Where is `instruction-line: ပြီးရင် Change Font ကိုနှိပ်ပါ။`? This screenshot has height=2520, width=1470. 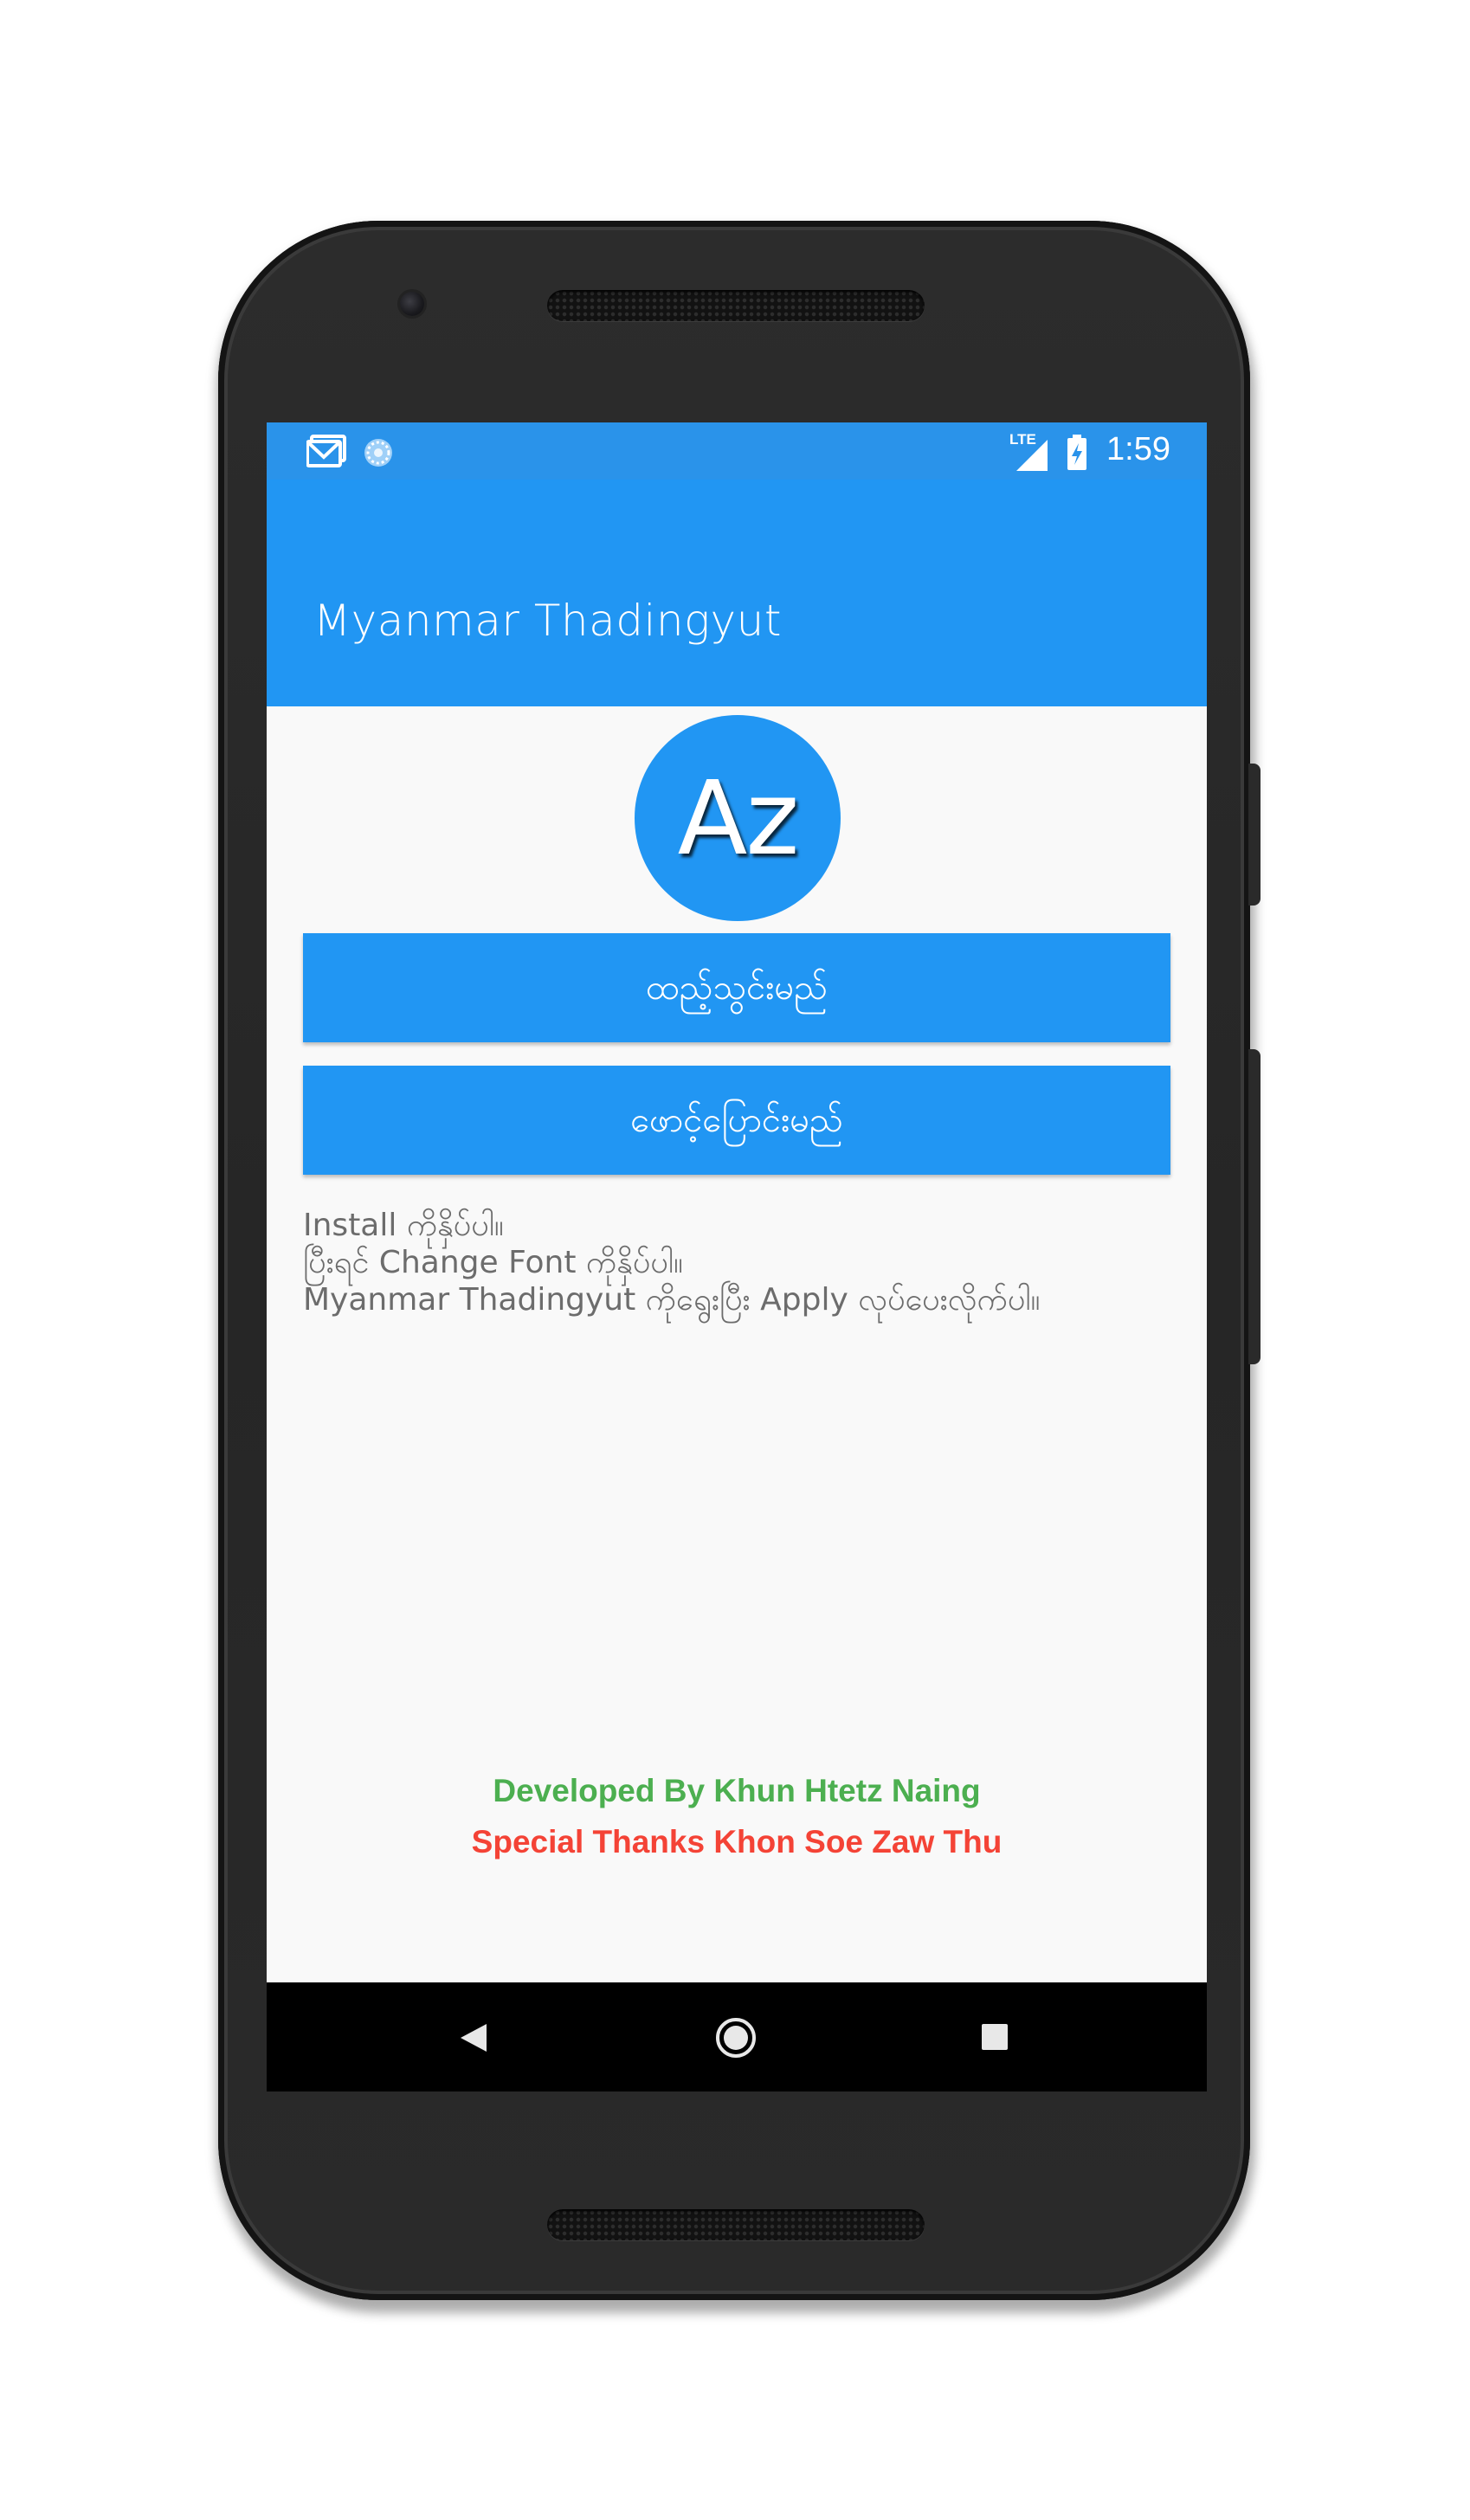
instruction-line: ပြီးရင် Change Font ကိုနှိပ်ပါ။ is located at coordinates (493, 1262).